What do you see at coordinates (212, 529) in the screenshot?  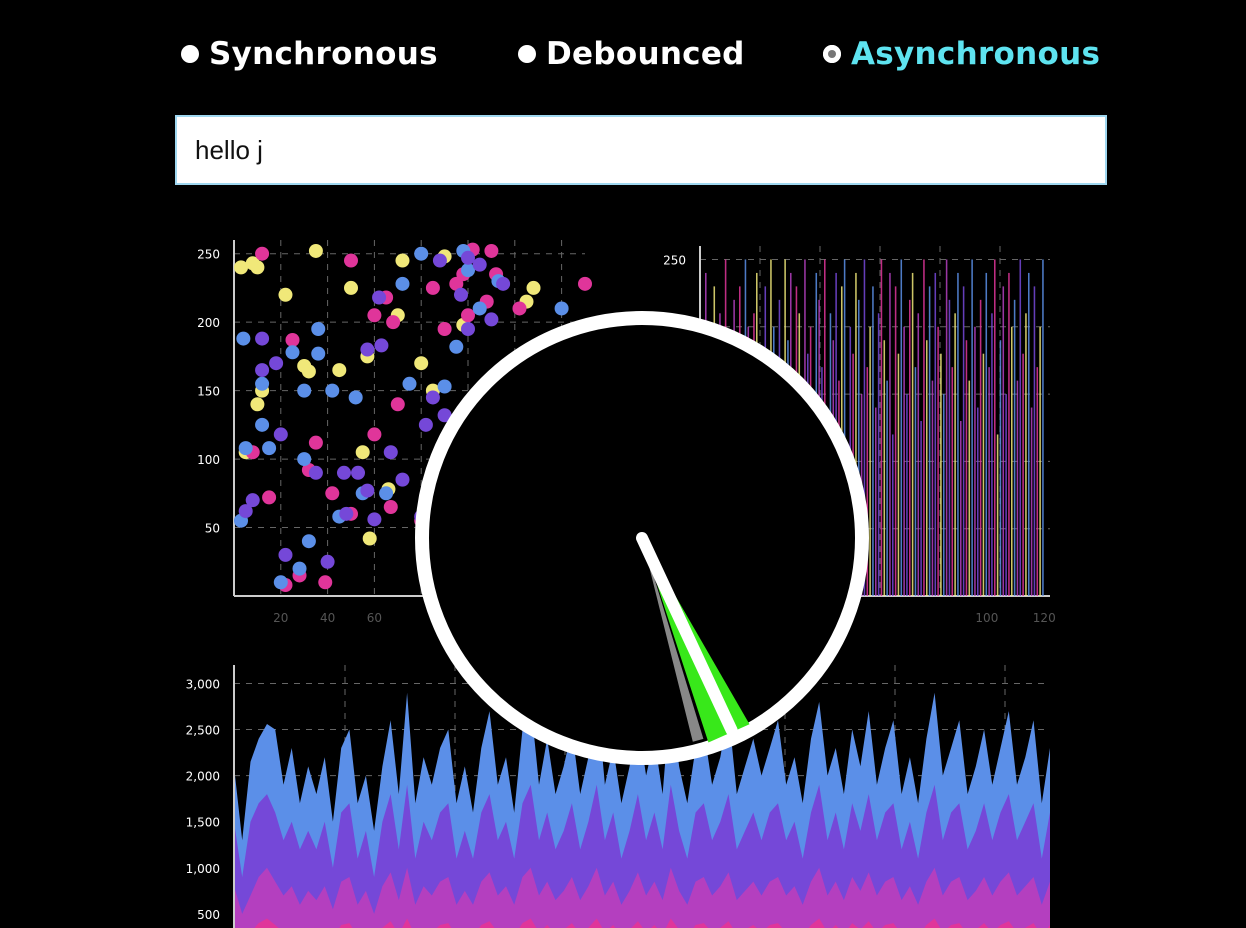 I see `y-tick-label: 50` at bounding box center [212, 529].